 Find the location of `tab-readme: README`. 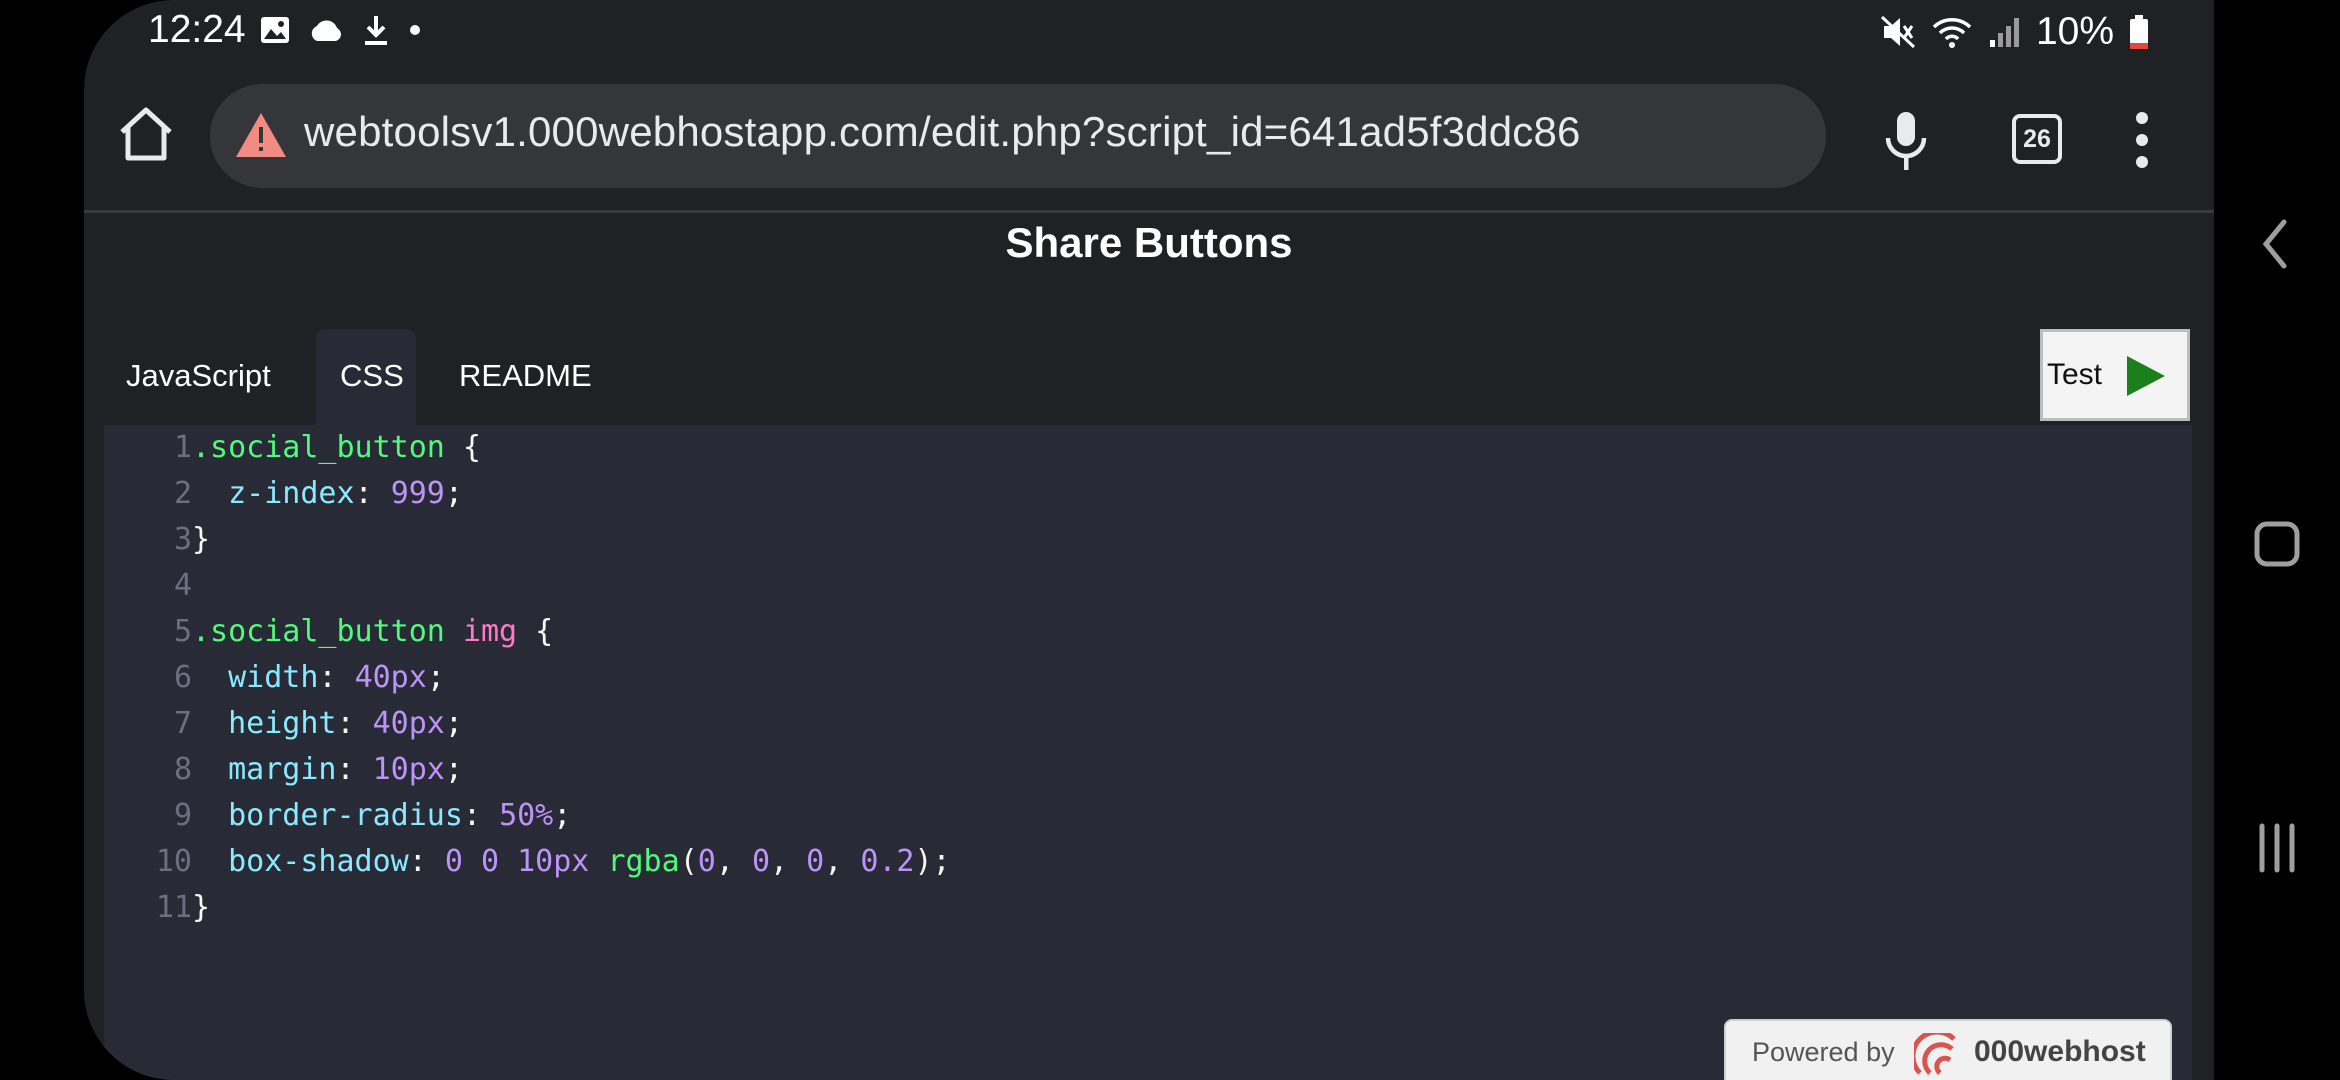

tab-readme: README is located at coordinates (525, 377).